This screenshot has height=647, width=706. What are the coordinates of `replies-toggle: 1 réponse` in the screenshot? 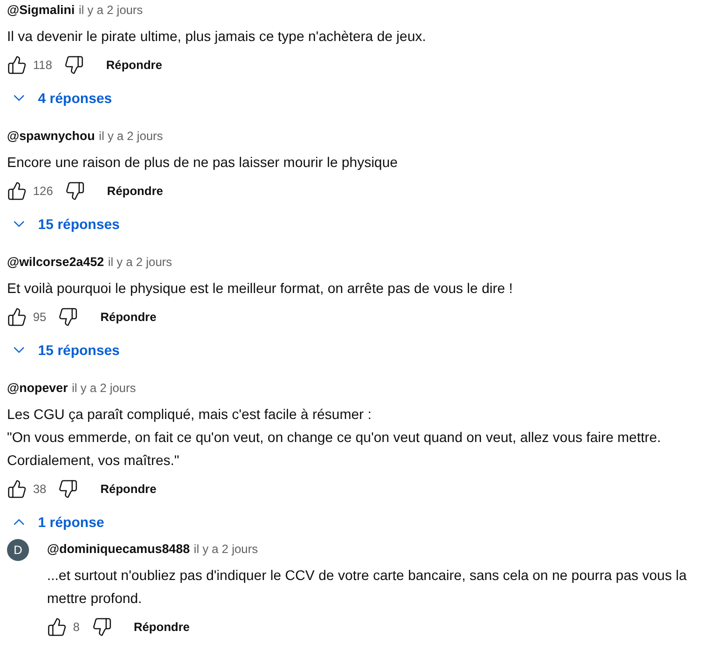 It's located at (55, 522).